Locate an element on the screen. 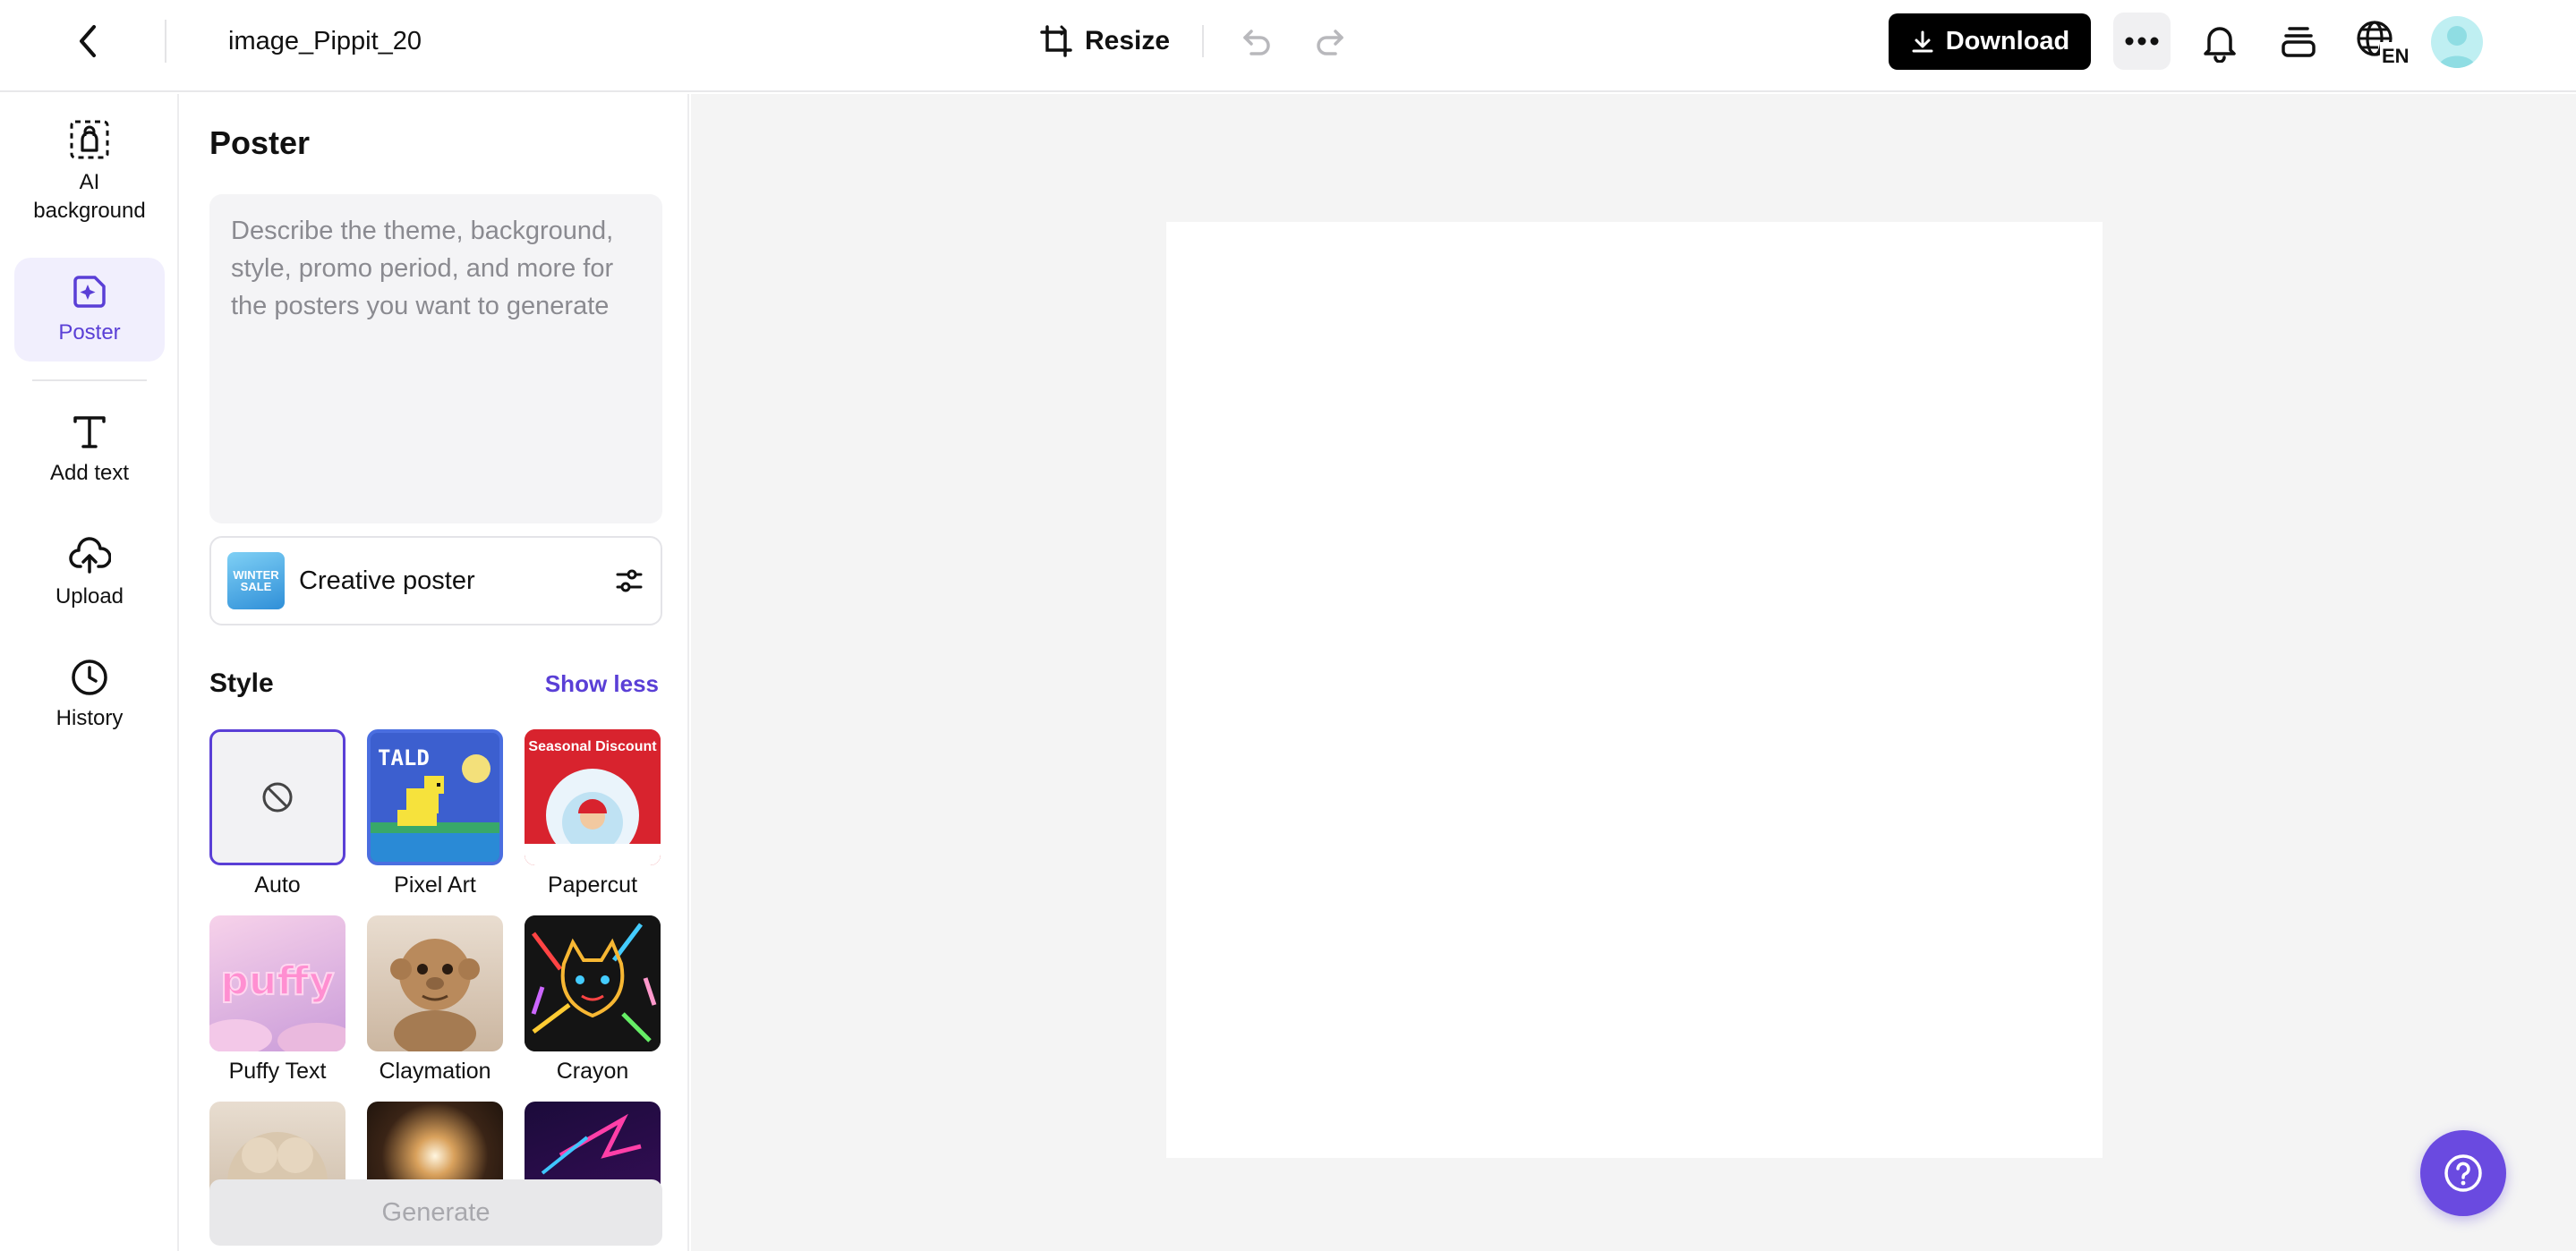  poster-icon is located at coordinates (89, 292).